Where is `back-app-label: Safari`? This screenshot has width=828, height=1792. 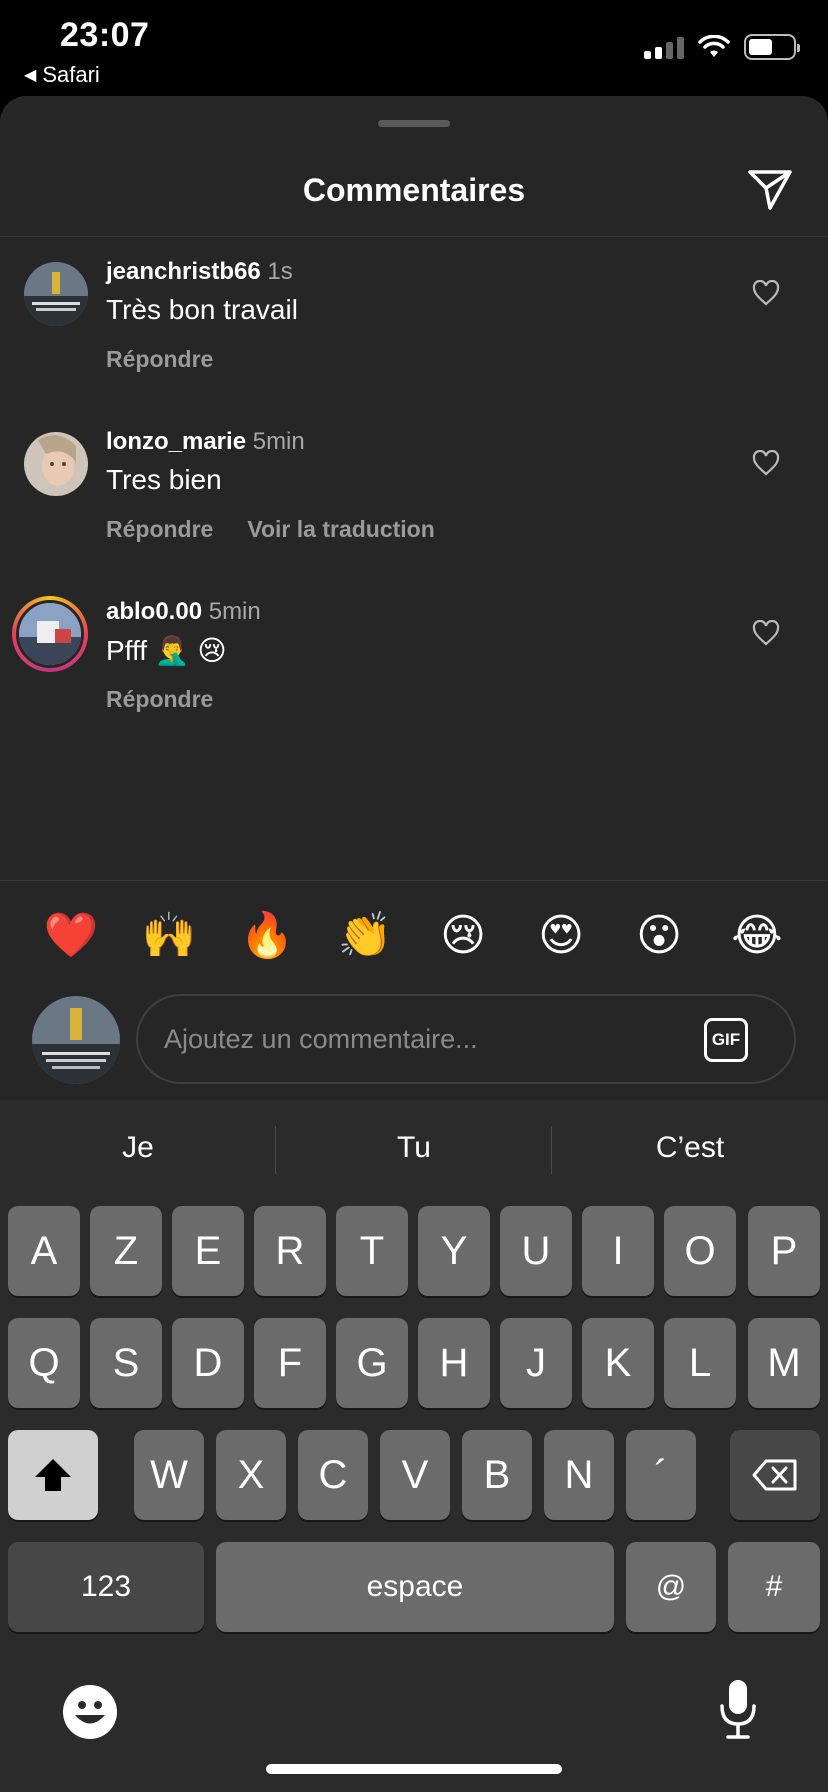
back-app-label: Safari is located at coordinates (71, 74).